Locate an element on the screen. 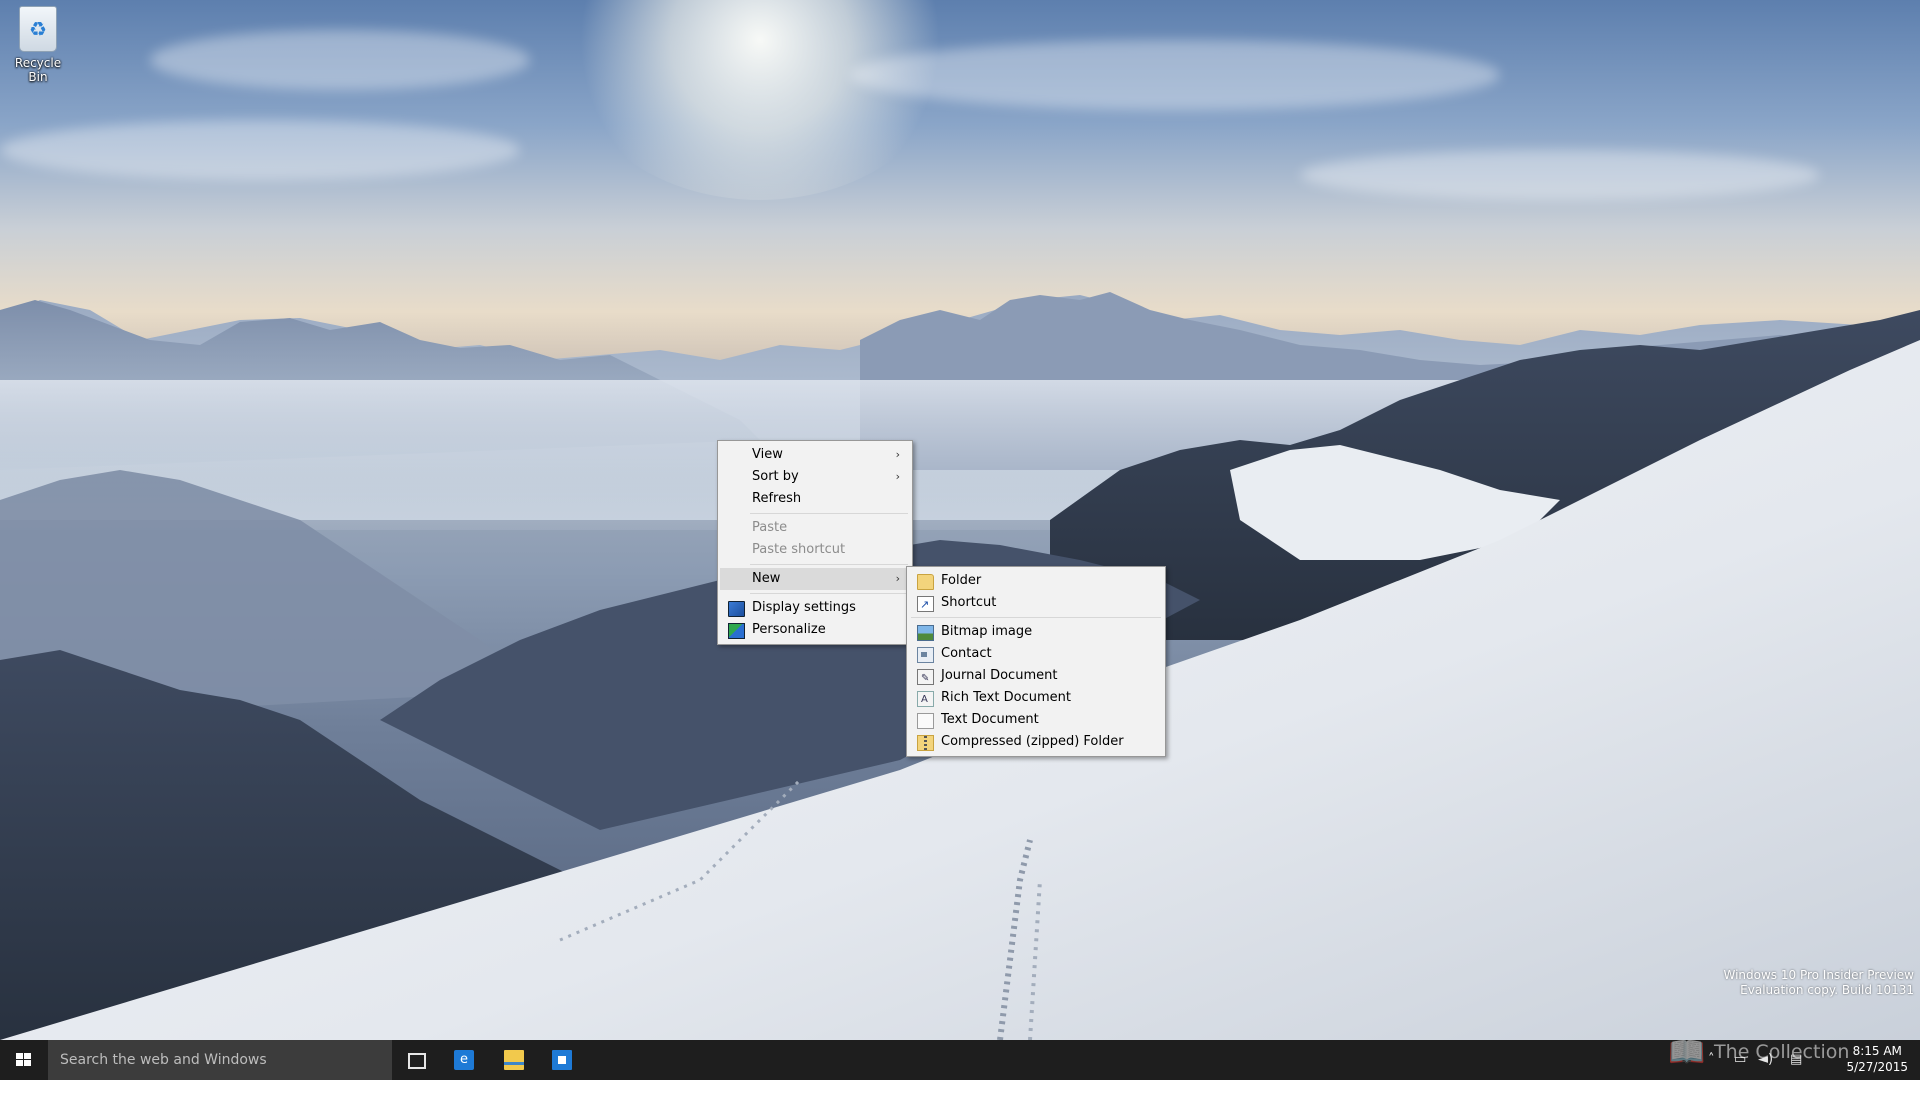  rich-text-icon is located at coordinates (925, 700).